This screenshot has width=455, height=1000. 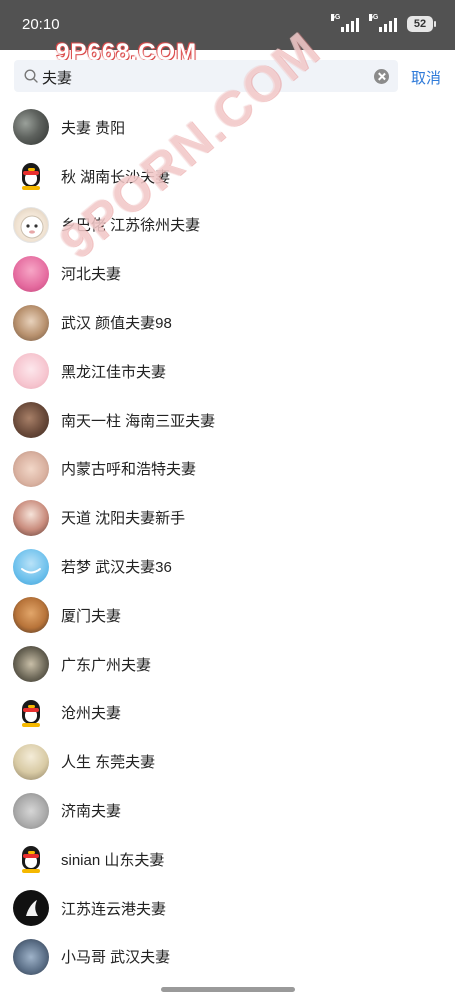 I want to click on contact-name: 南天一柱 海南三亚夫妻, so click(x=138, y=421).